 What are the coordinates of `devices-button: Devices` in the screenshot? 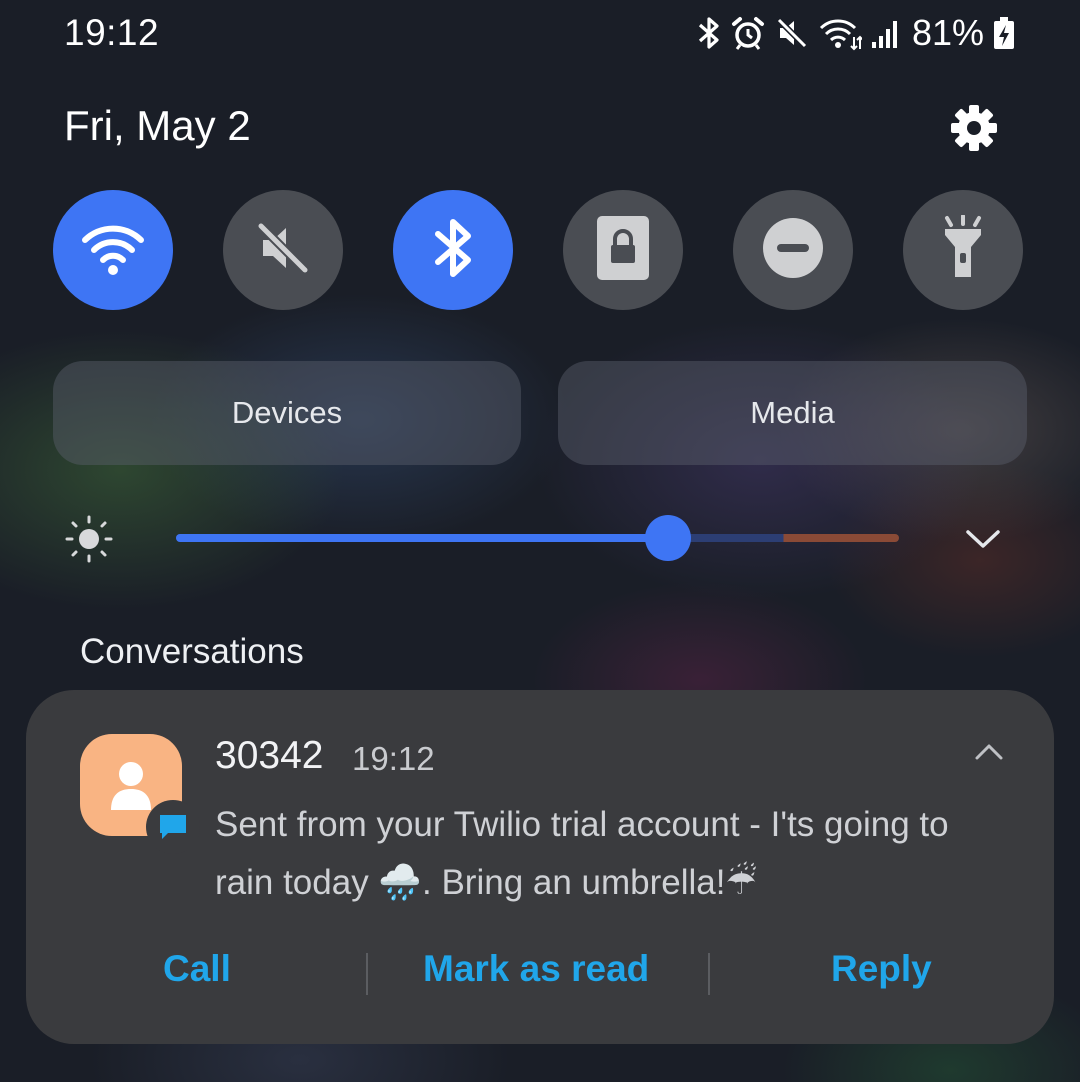 It's located at (287, 413).